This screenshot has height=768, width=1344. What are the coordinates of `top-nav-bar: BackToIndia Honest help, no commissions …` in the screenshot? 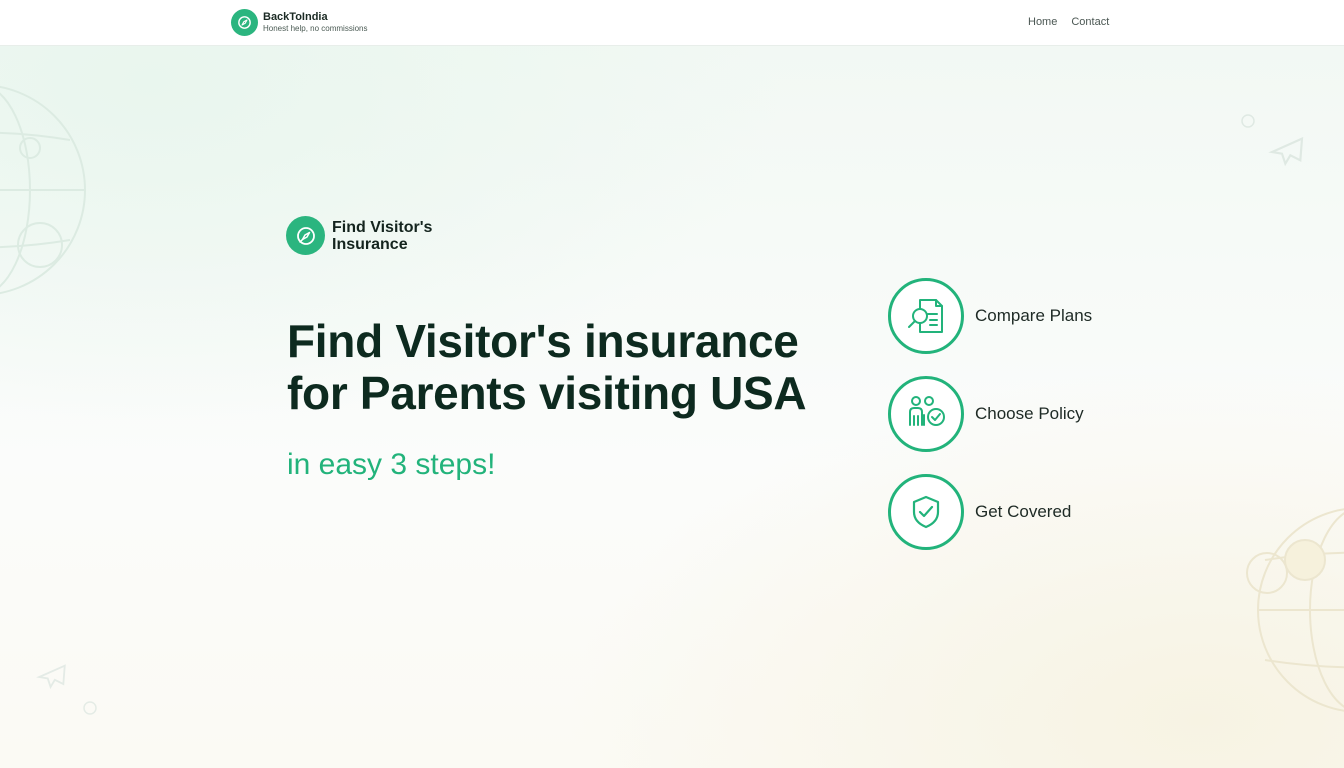 It's located at (672, 23).